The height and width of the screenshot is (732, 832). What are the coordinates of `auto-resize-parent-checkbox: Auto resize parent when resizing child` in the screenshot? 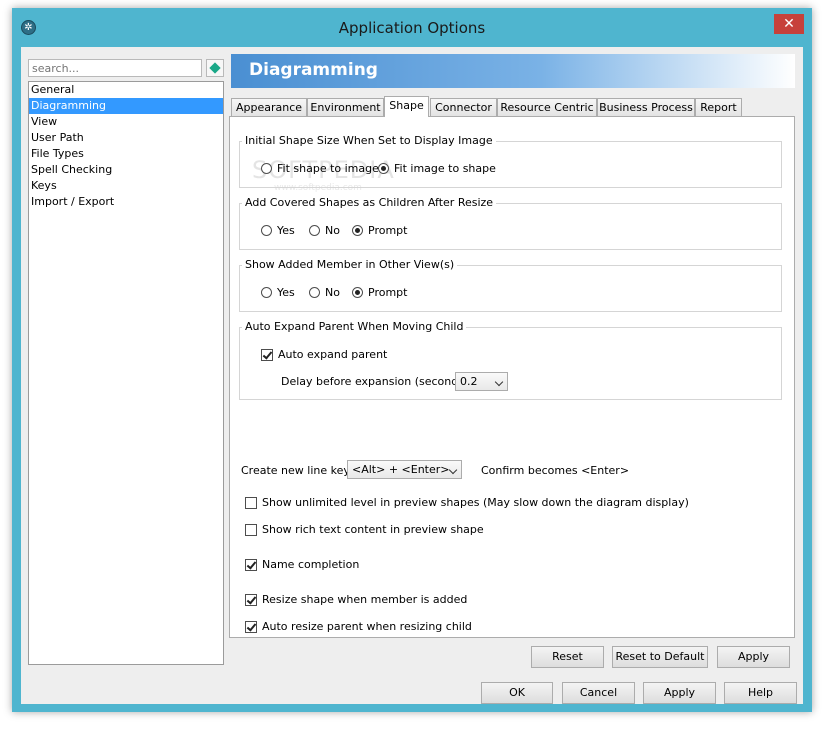 It's located at (358, 626).